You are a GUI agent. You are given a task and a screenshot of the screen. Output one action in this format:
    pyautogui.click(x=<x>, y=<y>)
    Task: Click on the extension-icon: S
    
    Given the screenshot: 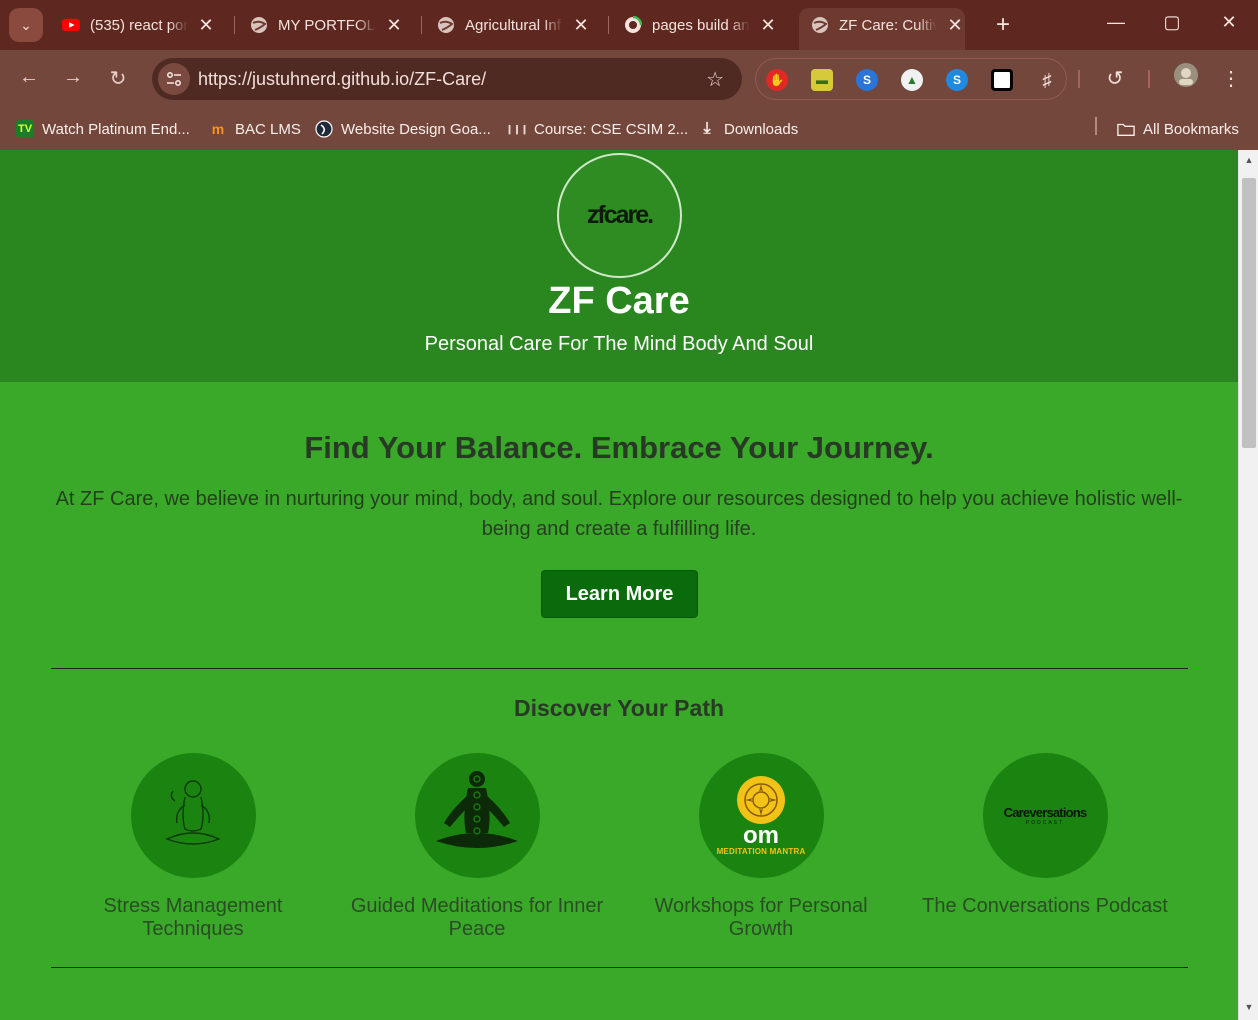 What is the action you would take?
    pyautogui.click(x=867, y=80)
    